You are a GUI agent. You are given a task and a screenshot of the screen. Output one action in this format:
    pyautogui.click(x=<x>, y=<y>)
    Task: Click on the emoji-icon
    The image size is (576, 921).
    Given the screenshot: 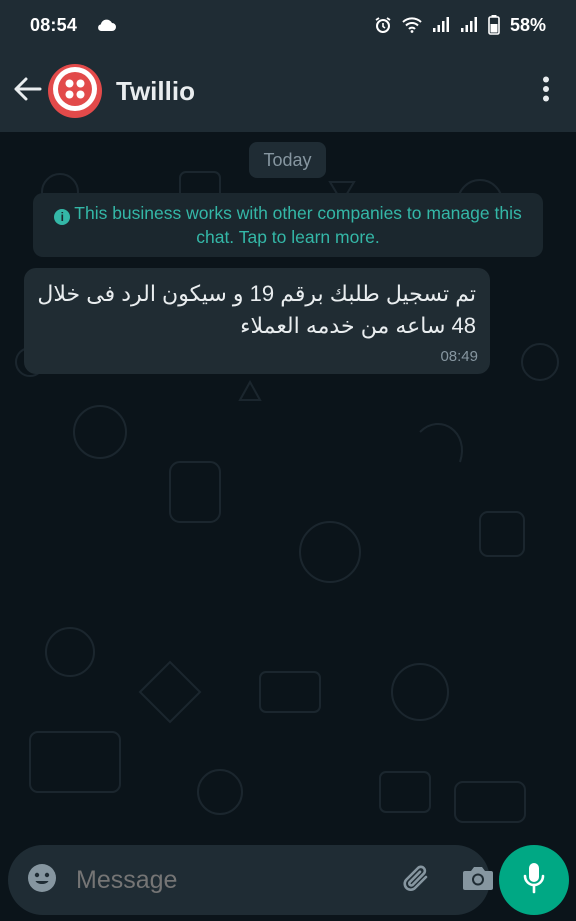 What is the action you would take?
    pyautogui.click(x=42, y=880)
    